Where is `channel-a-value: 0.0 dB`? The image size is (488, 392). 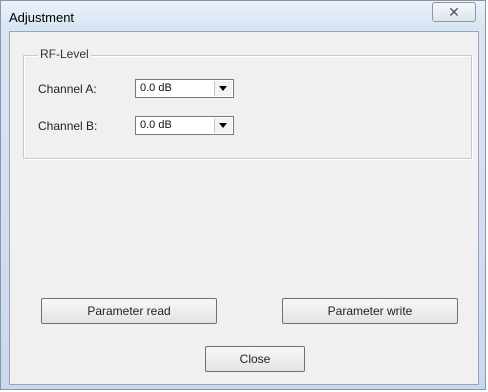 channel-a-value: 0.0 dB is located at coordinates (156, 88).